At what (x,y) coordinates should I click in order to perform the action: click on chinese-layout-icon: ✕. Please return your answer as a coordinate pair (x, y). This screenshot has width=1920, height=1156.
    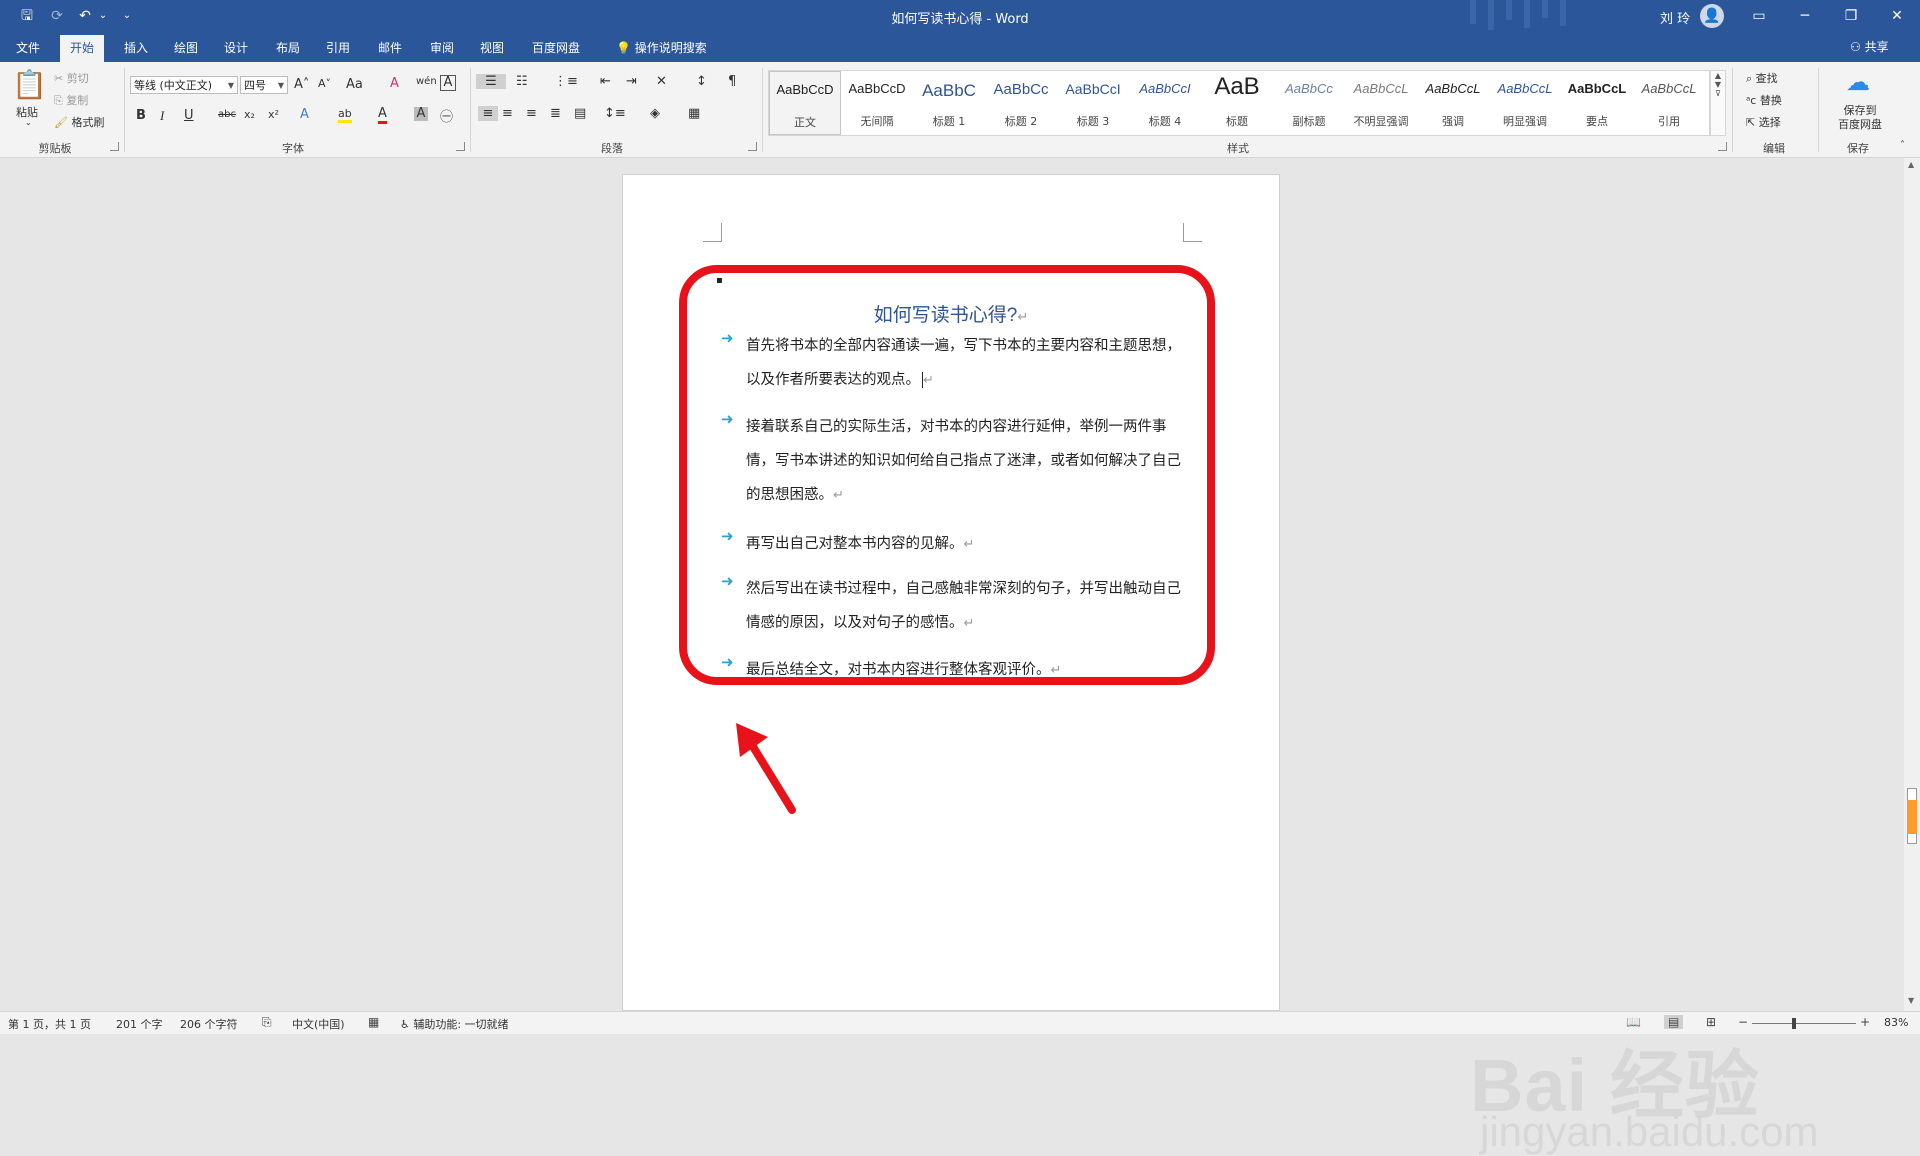
    Looking at the image, I should click on (661, 81).